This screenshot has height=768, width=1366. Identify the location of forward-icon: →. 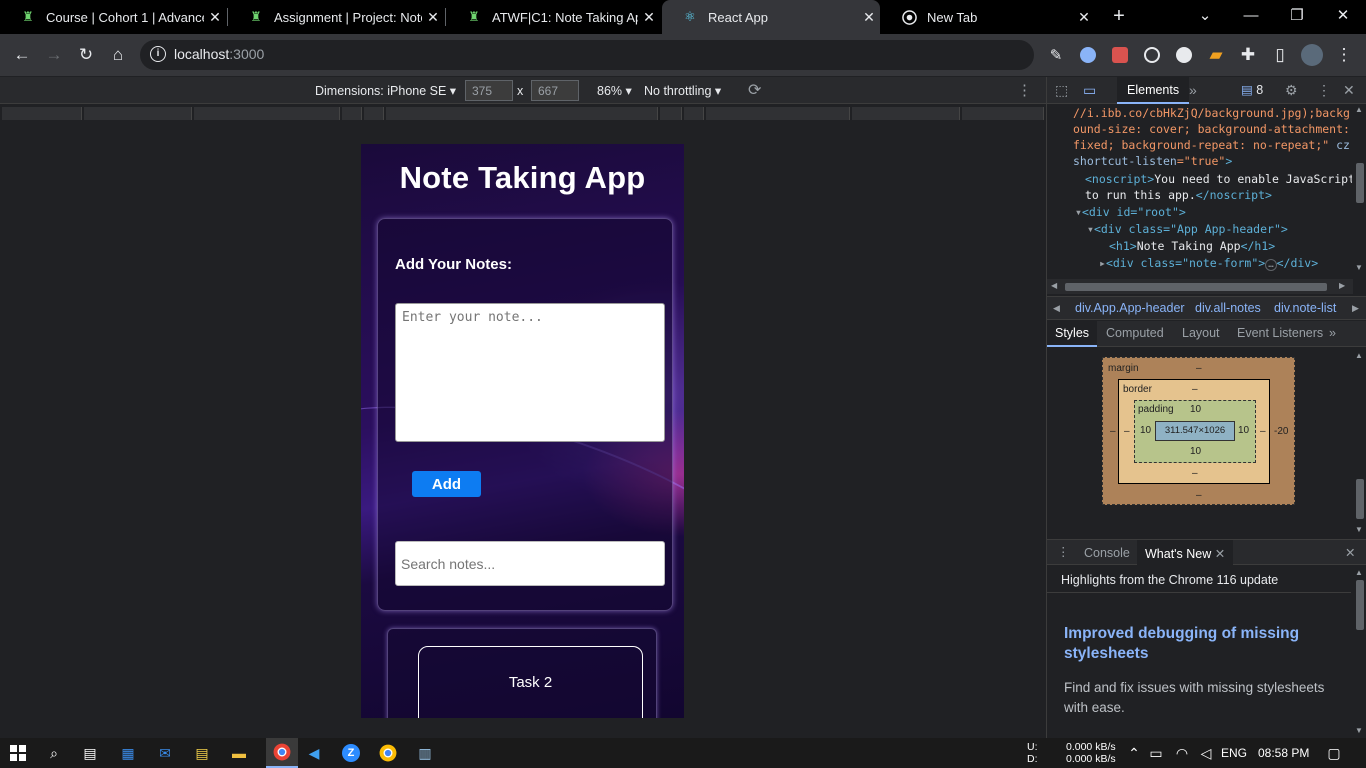
(54, 55).